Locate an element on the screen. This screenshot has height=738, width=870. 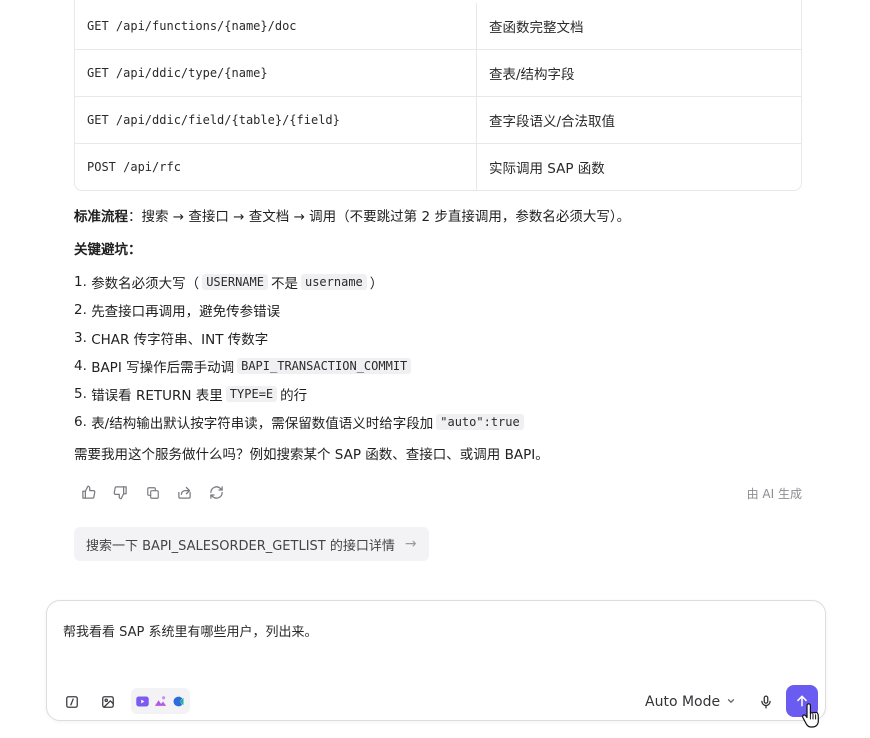
list-text: BAPI 写操作后需手动调 is located at coordinates (163, 368).